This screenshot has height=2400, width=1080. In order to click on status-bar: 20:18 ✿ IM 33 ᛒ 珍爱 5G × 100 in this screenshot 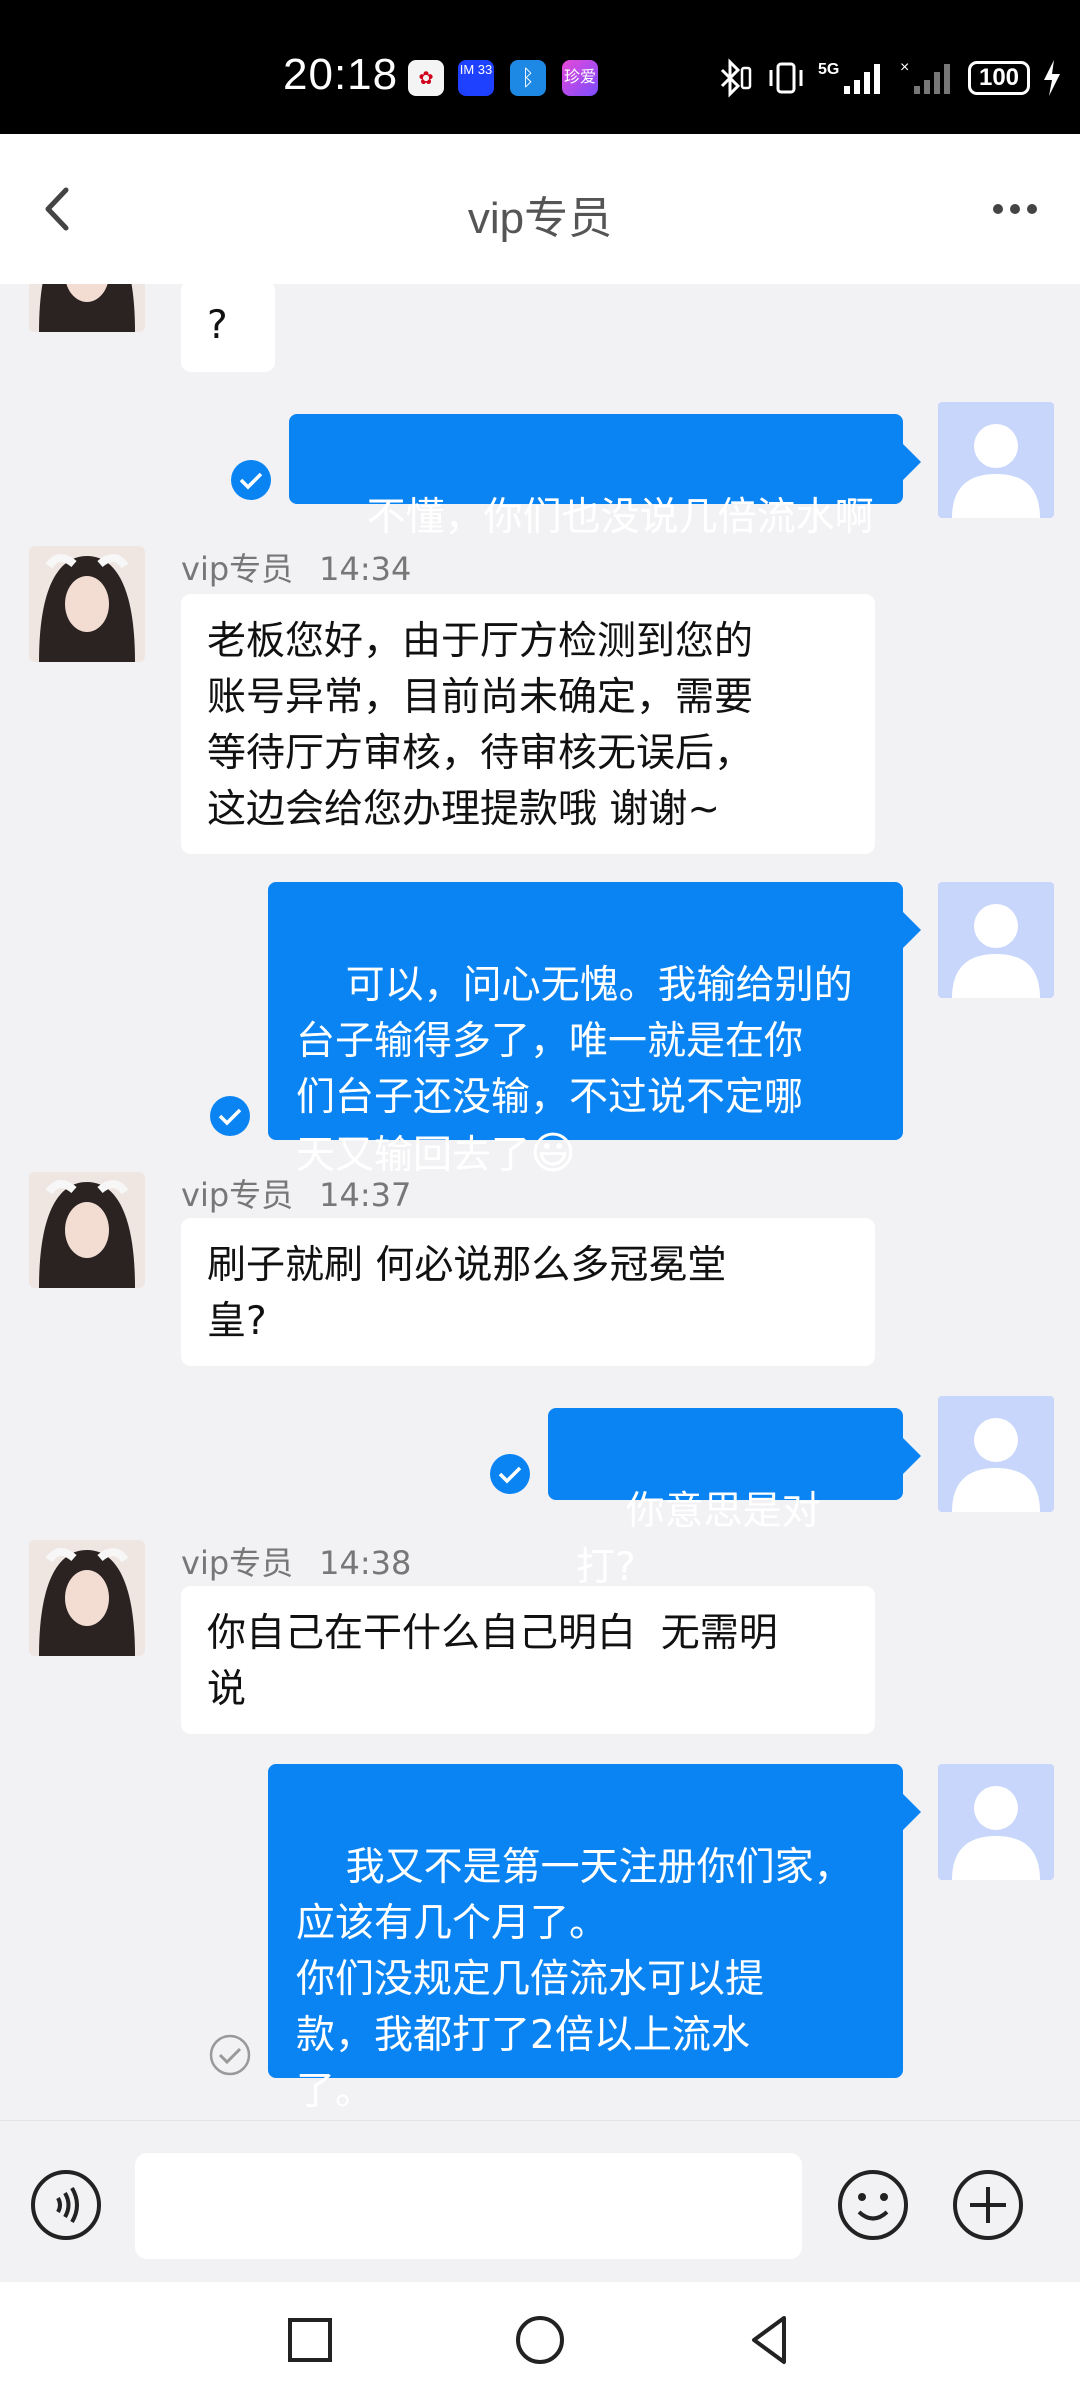, I will do `click(540, 67)`.